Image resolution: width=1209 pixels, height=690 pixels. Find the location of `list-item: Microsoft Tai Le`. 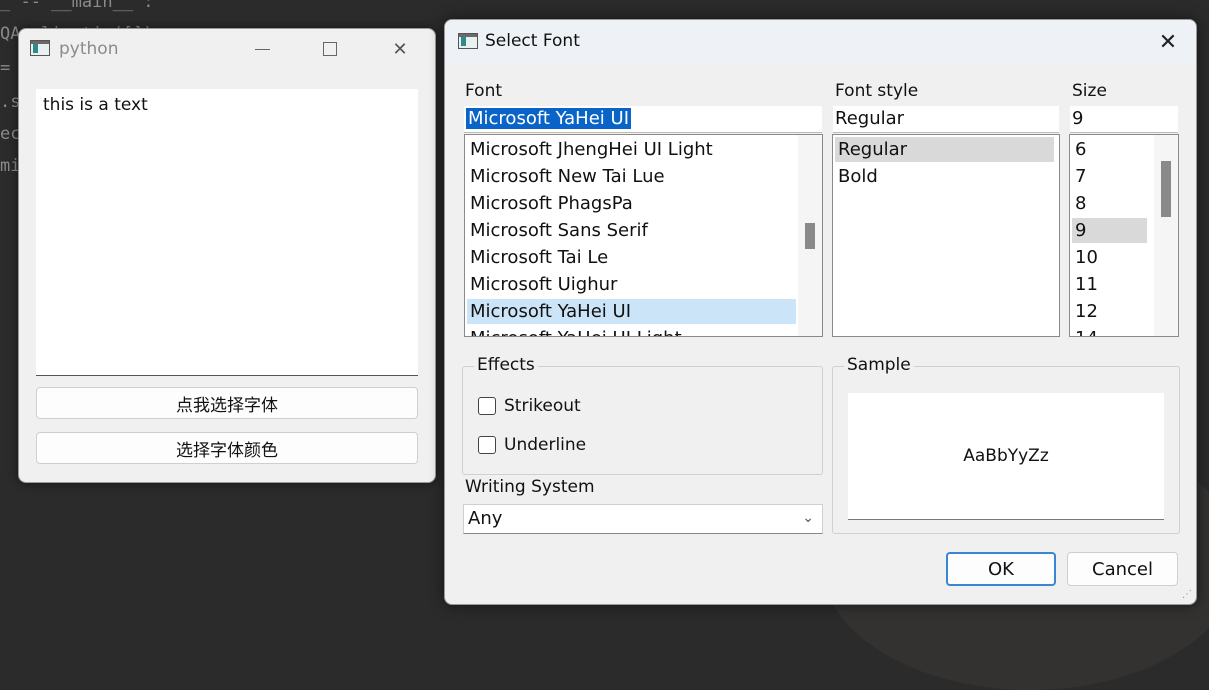

list-item: Microsoft Tai Le is located at coordinates (631, 257).